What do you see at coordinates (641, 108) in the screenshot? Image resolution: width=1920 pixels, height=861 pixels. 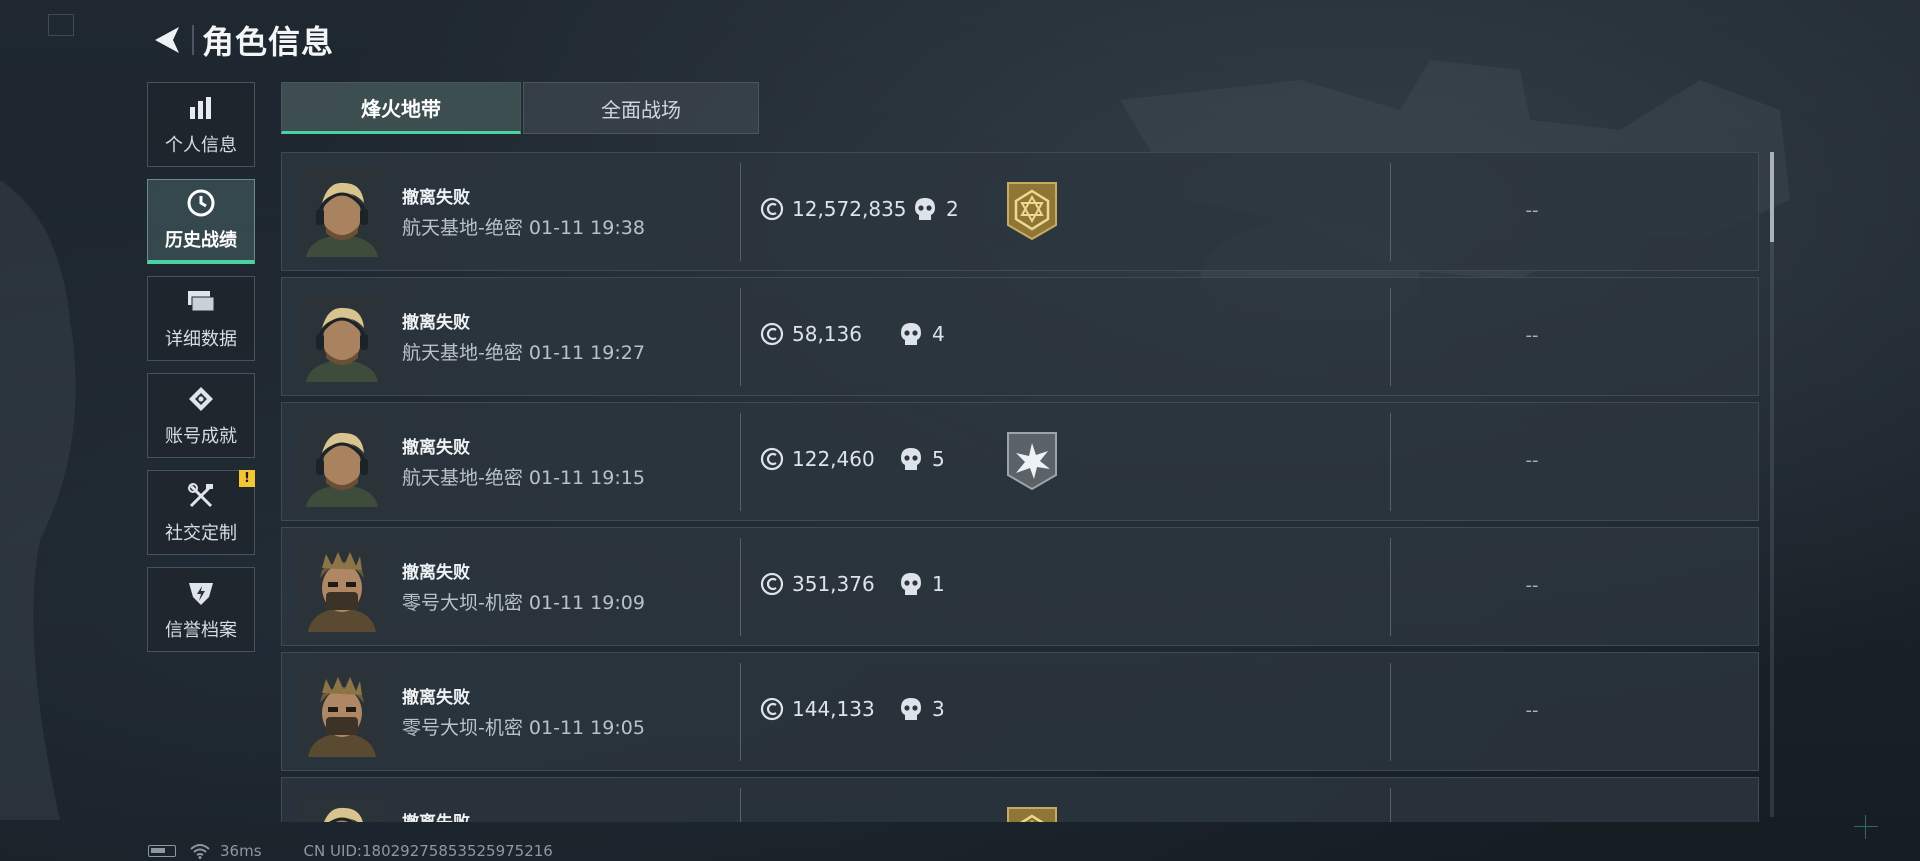 I see `tab-full-battlefield: 全面战场` at bounding box center [641, 108].